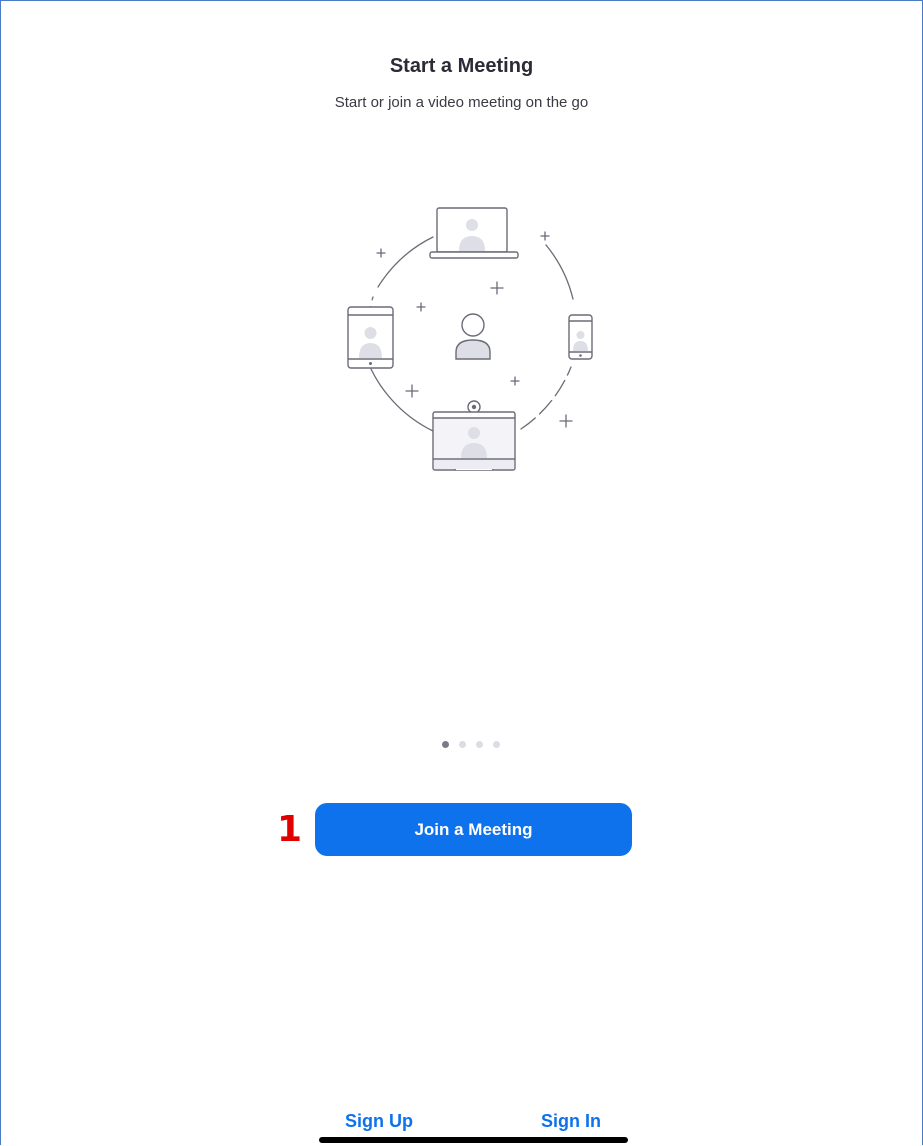  Describe the element at coordinates (290, 829) in the screenshot. I see `step-number-annotation: 1` at that location.